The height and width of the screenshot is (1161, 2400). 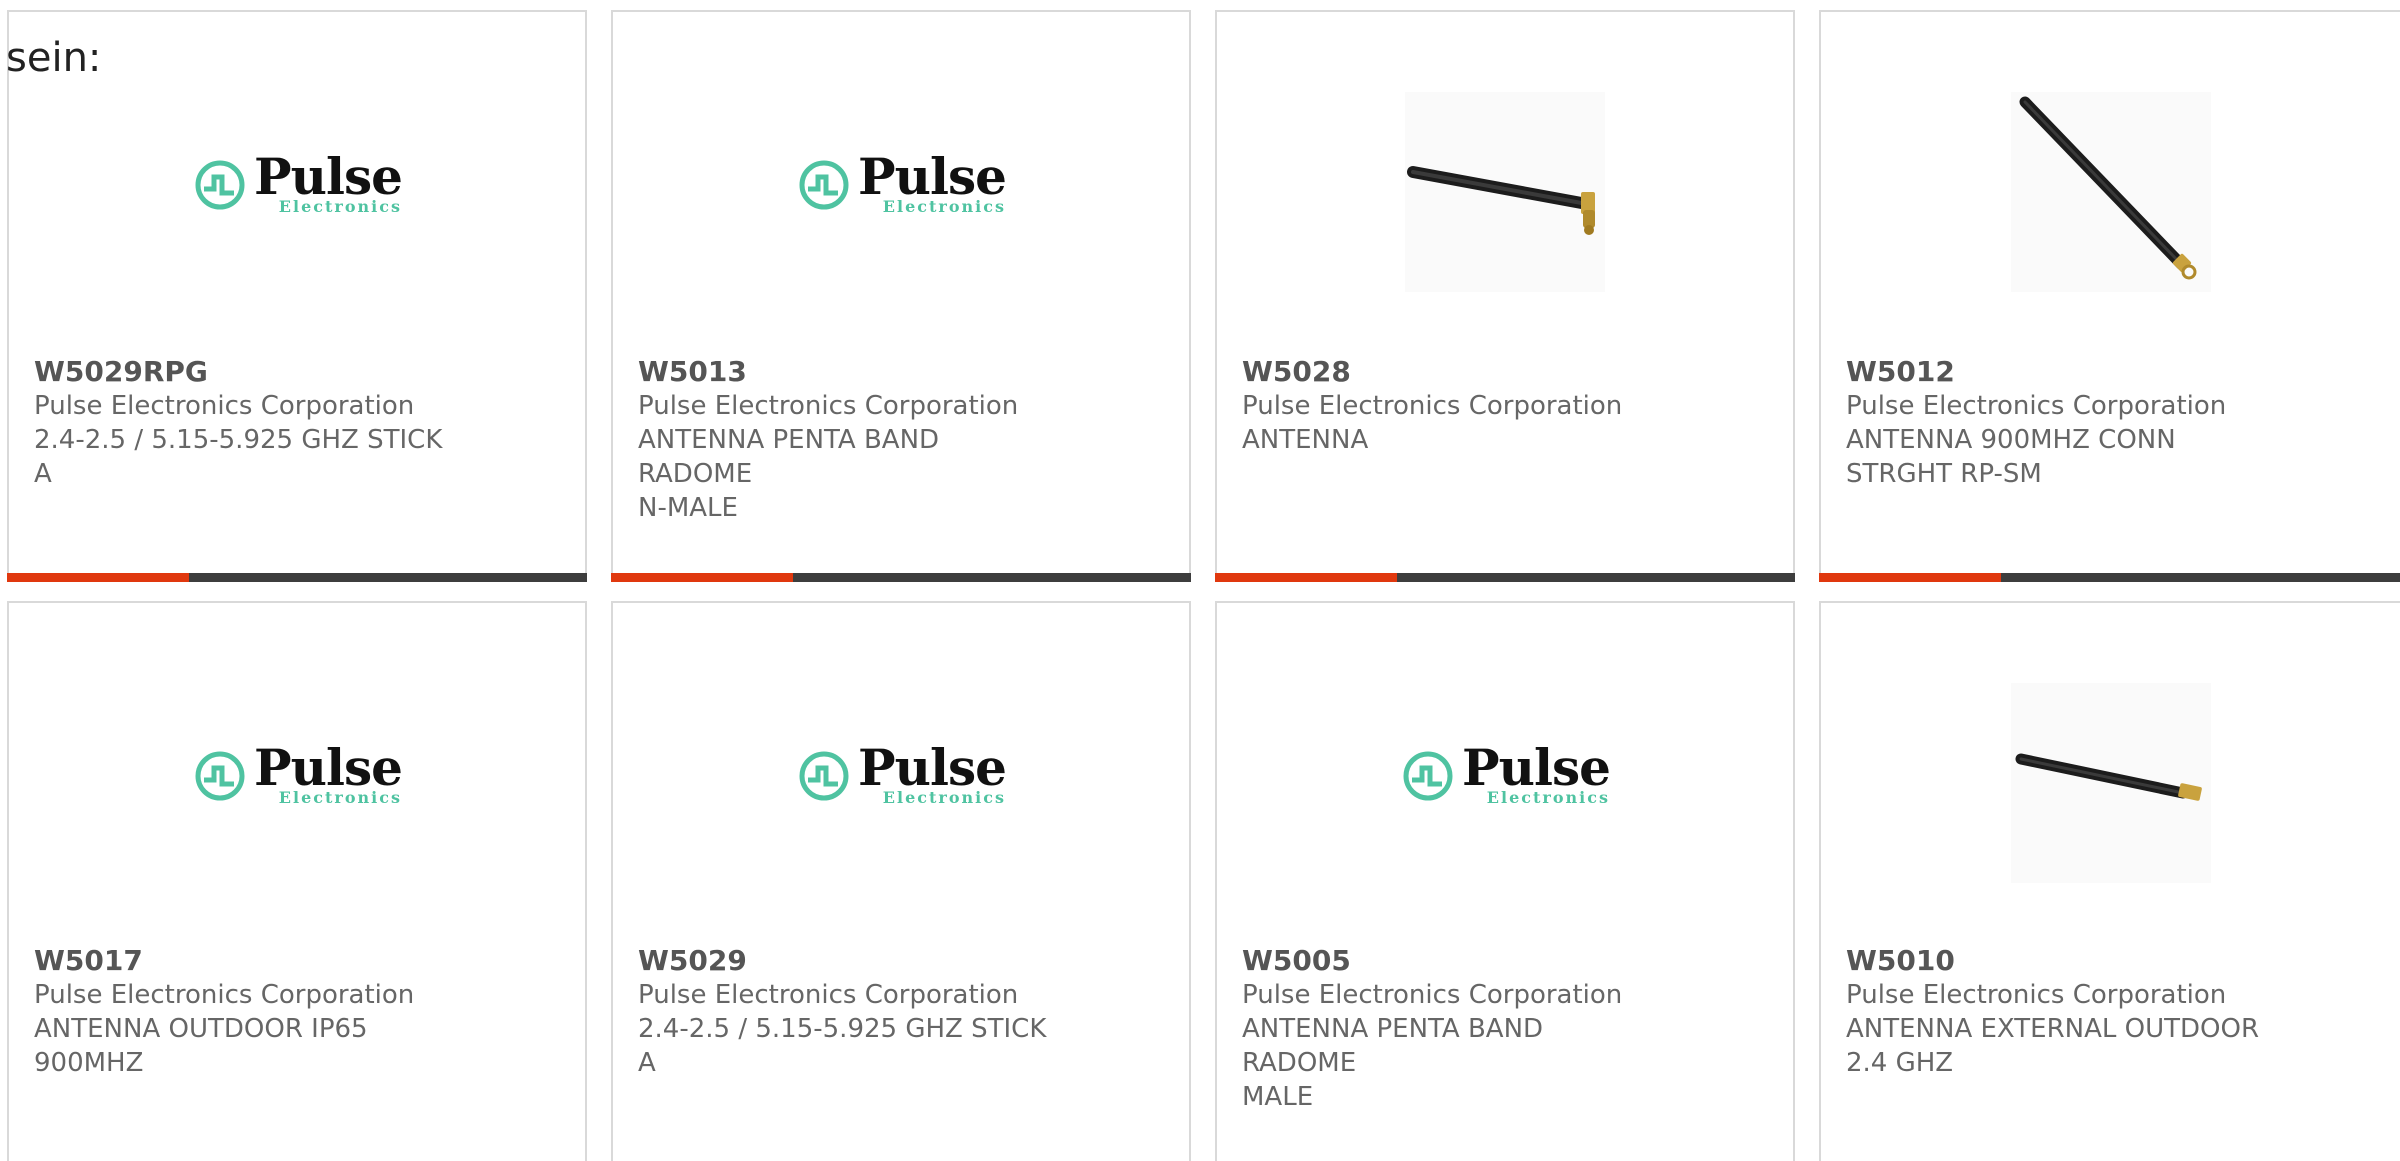 What do you see at coordinates (1278, 1097) in the screenshot?
I see `description-line: MALE` at bounding box center [1278, 1097].